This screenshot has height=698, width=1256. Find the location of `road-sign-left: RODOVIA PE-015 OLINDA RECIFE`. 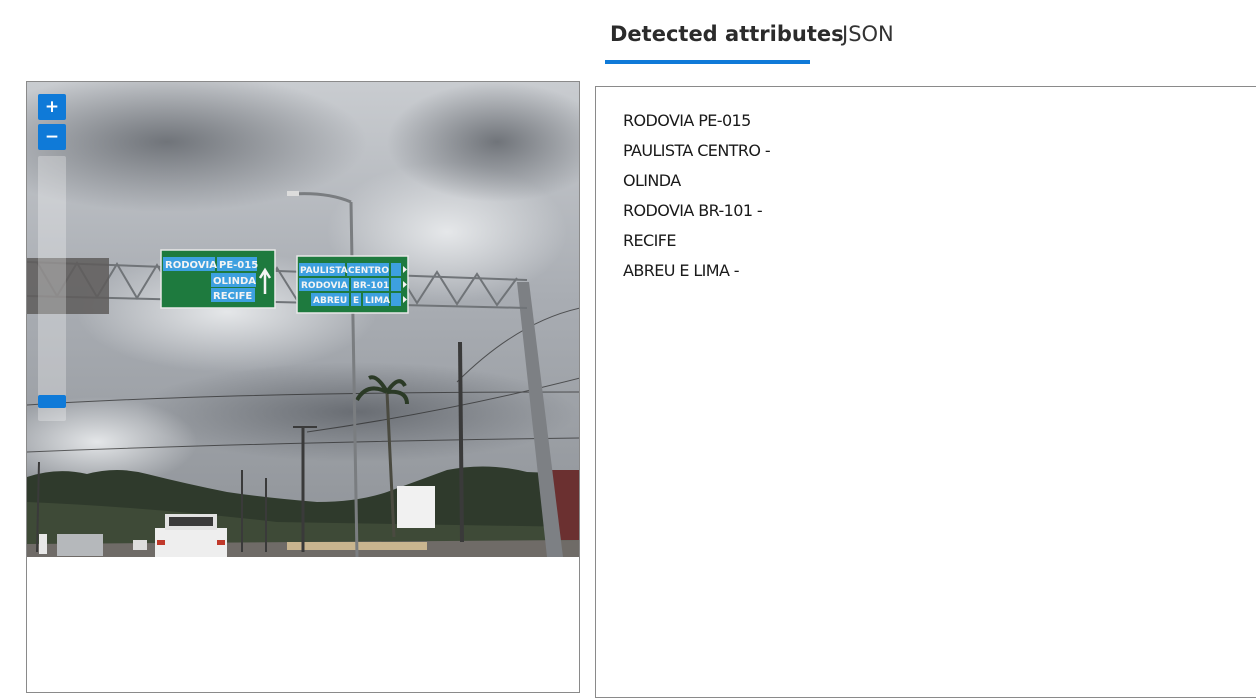

road-sign-left: RODOVIA PE-015 OLINDA RECIFE is located at coordinates (218, 279).